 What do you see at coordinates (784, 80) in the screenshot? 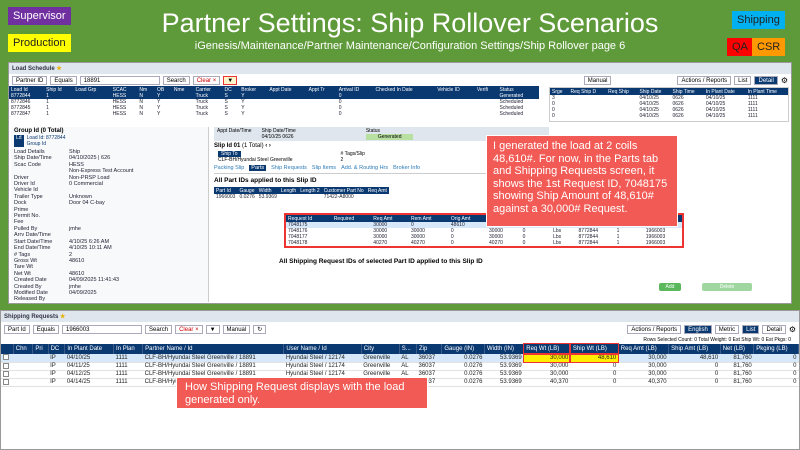
I see `gear-icon: ⚙` at bounding box center [784, 80].